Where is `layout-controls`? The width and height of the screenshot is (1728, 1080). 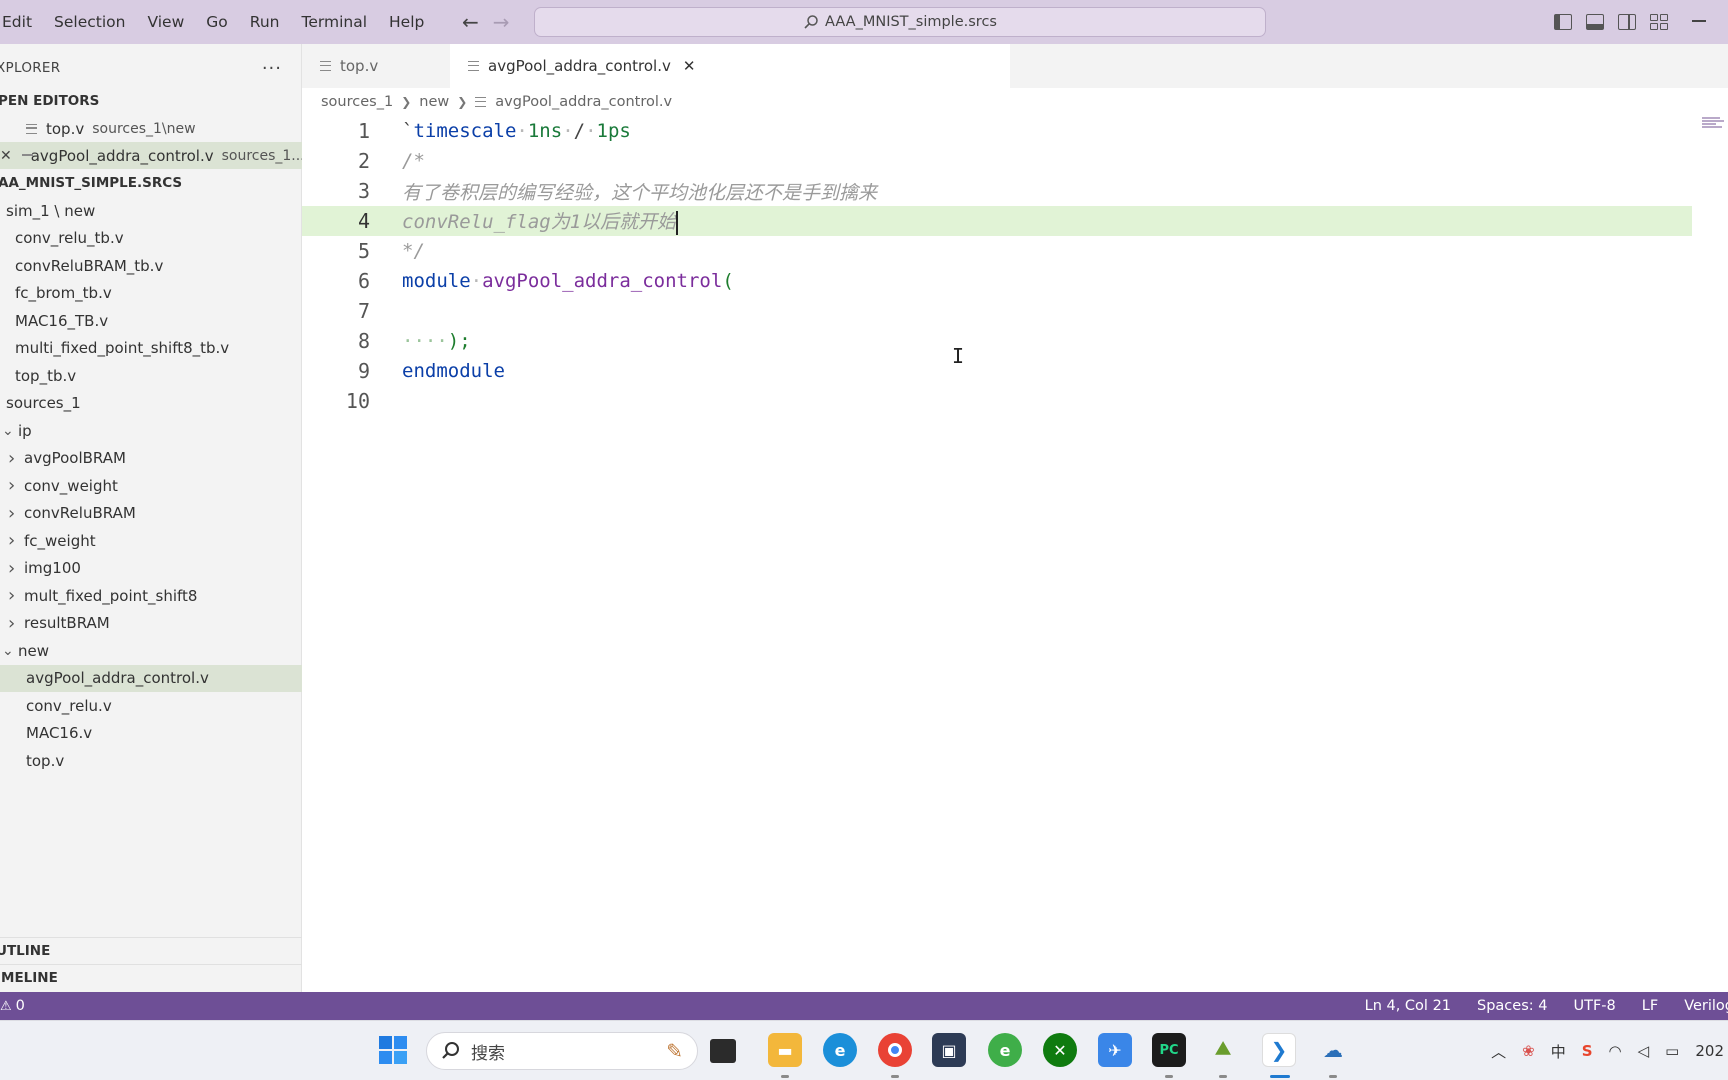
layout-controls is located at coordinates (1611, 22).